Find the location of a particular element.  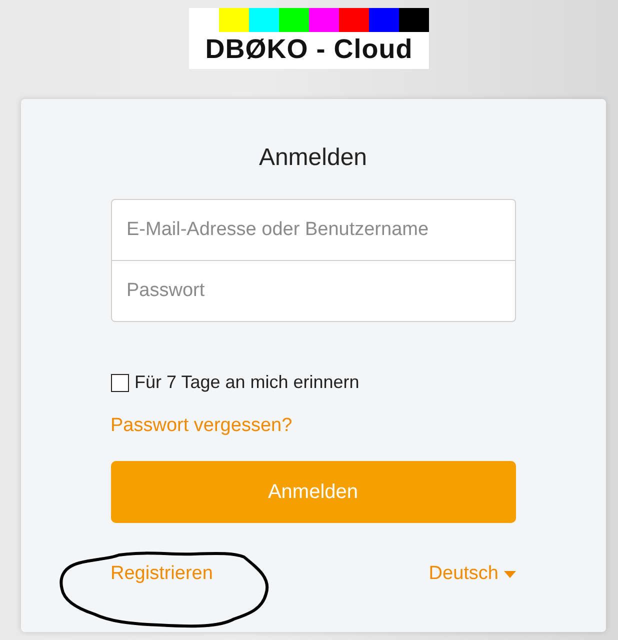

forgot-password-link: Passwort vergessen? is located at coordinates (201, 426).